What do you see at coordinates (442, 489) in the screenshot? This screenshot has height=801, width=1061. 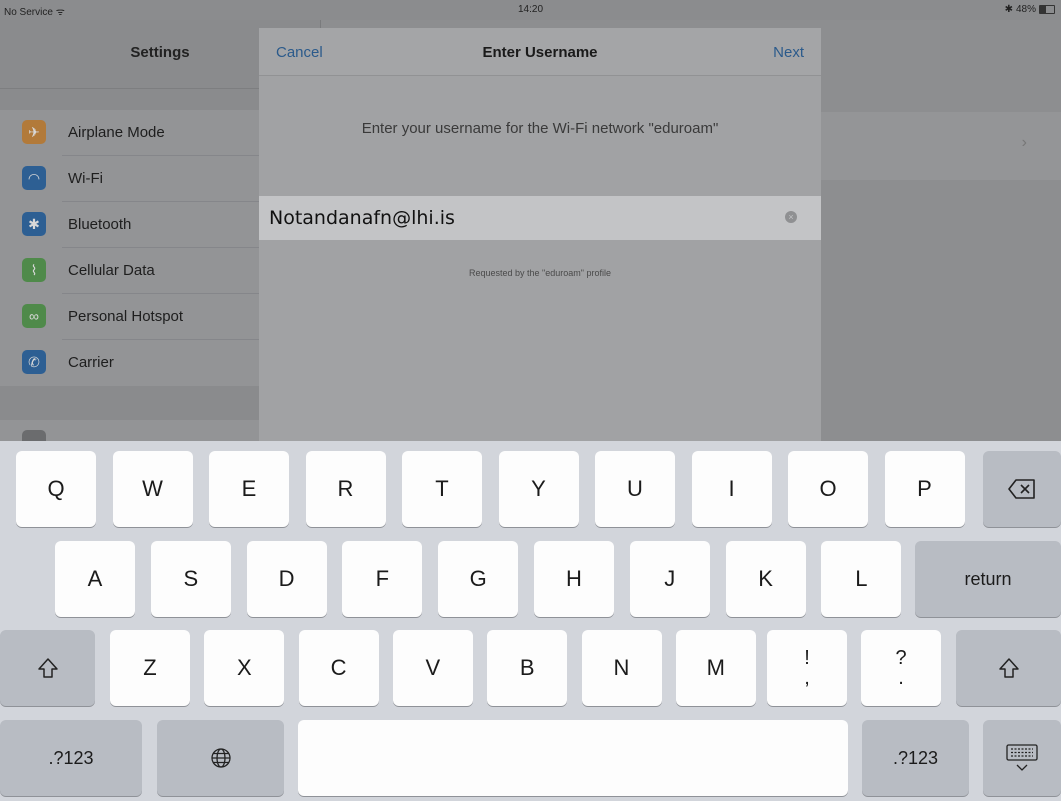 I see `key-t: T` at bounding box center [442, 489].